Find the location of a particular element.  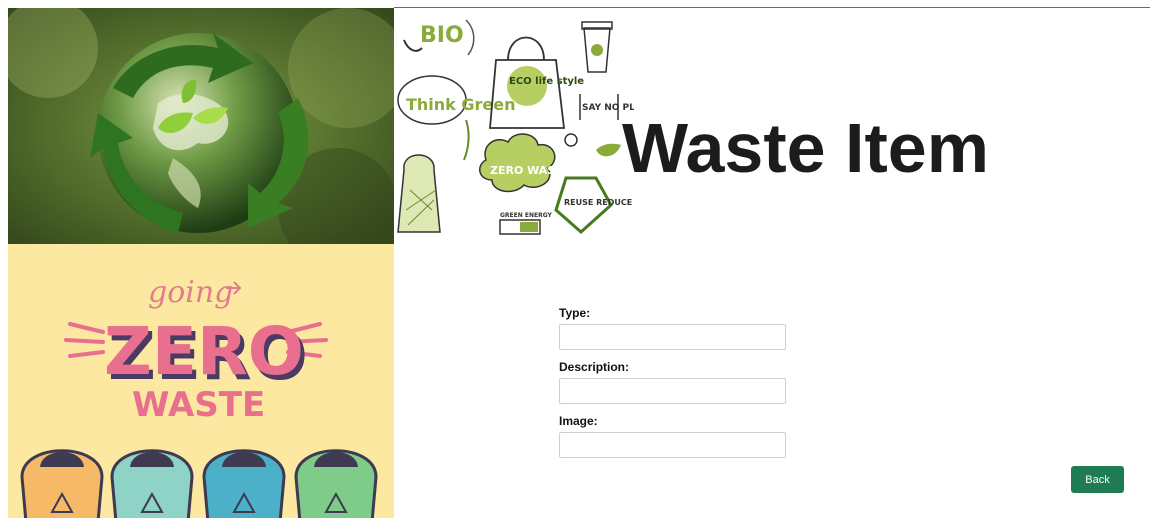

going-text: going is located at coordinates (190, 292).